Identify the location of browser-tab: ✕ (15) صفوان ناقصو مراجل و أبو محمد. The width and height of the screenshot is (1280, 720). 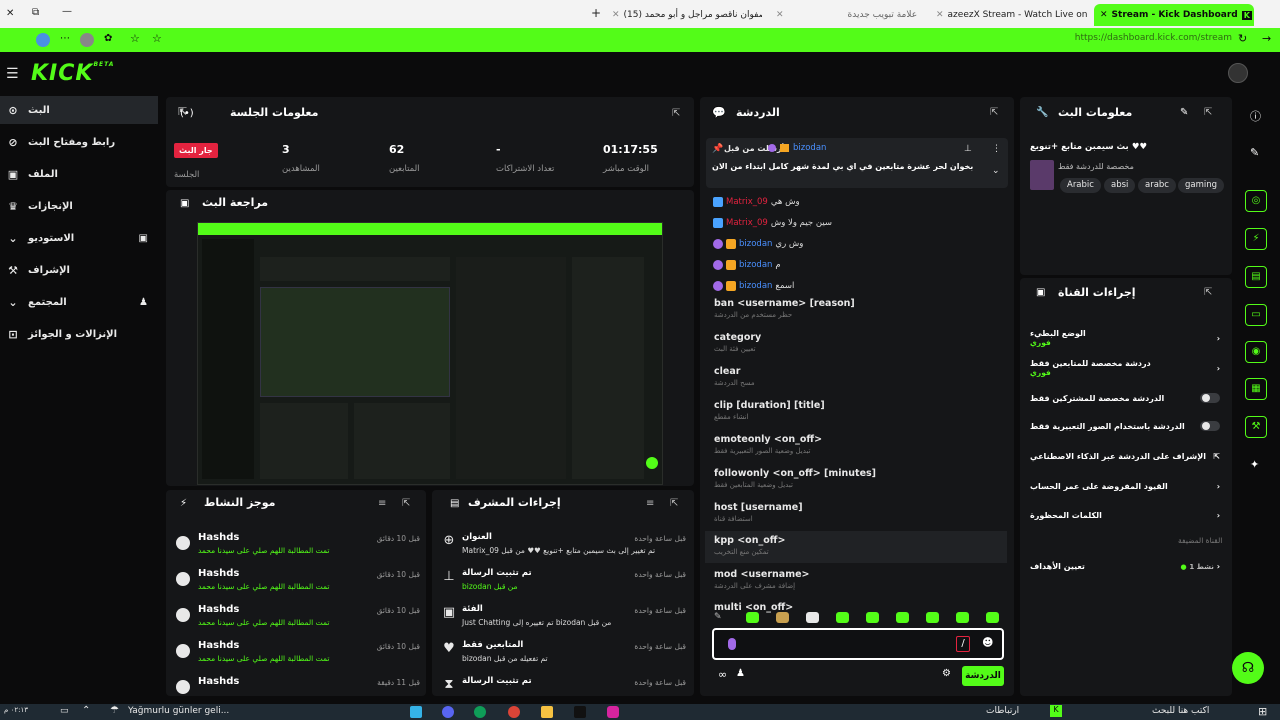
(687, 15).